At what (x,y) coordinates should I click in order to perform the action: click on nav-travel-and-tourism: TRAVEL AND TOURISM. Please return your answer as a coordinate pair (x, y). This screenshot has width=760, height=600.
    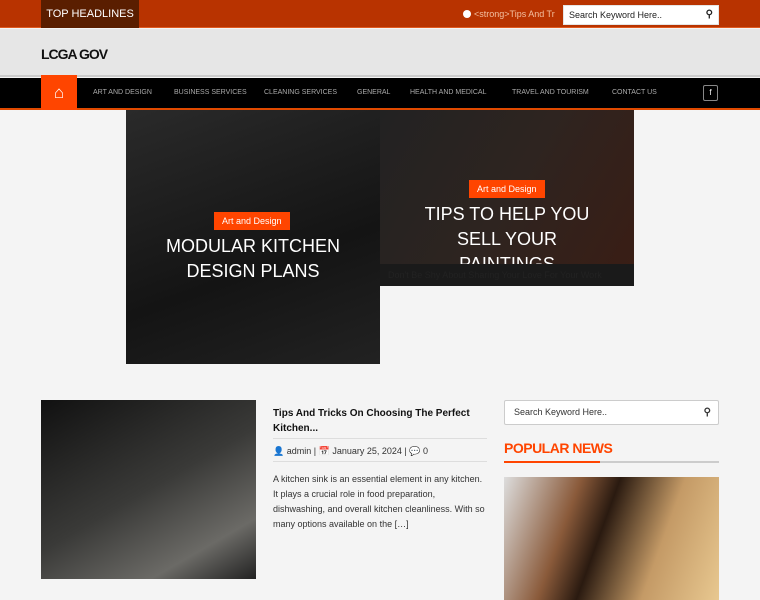
    Looking at the image, I should click on (550, 92).